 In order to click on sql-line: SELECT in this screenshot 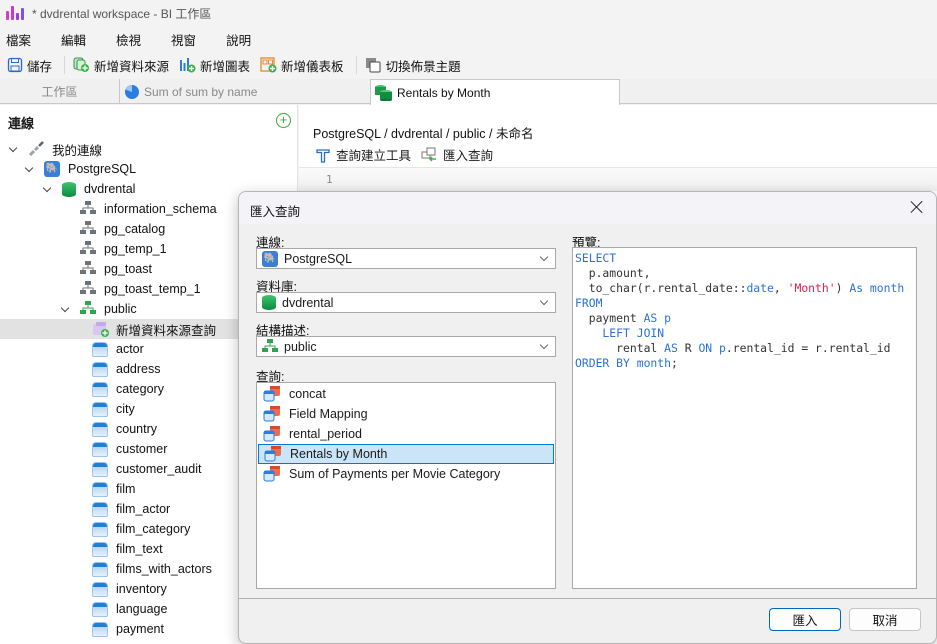, I will do `click(596, 258)`.